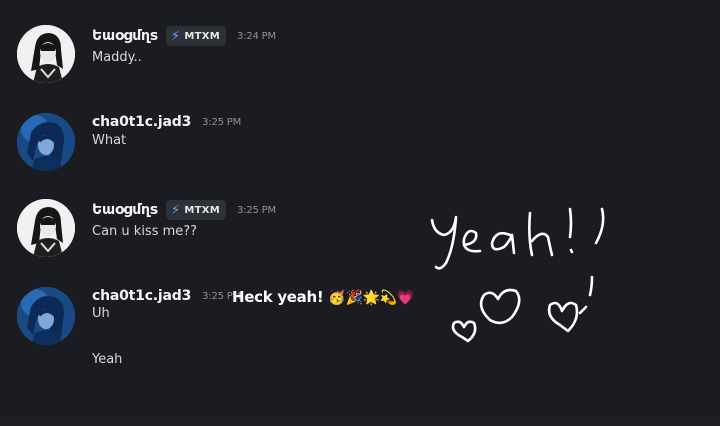 This screenshot has width=720, height=426. I want to click on message-content: Can u kiss me??, so click(145, 231).